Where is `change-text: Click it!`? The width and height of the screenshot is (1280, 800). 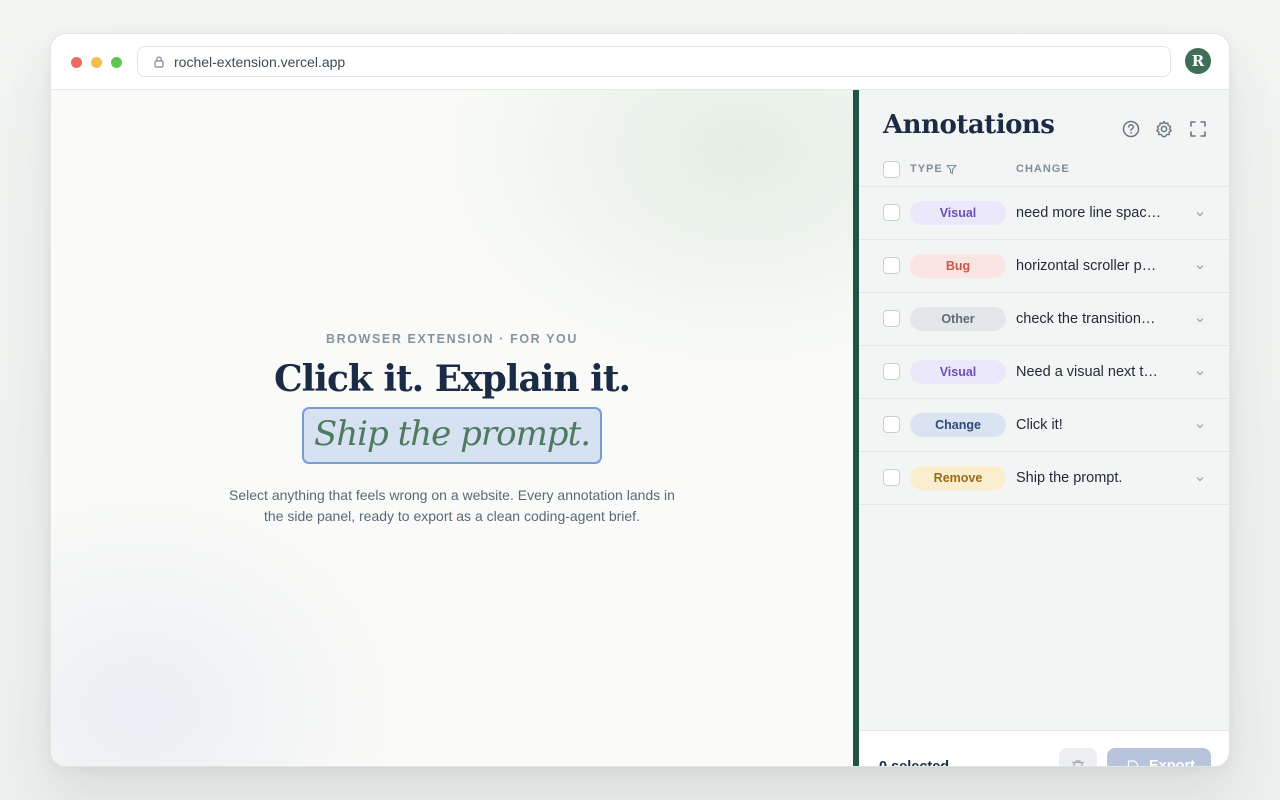
change-text: Click it! is located at coordinates (1039, 425).